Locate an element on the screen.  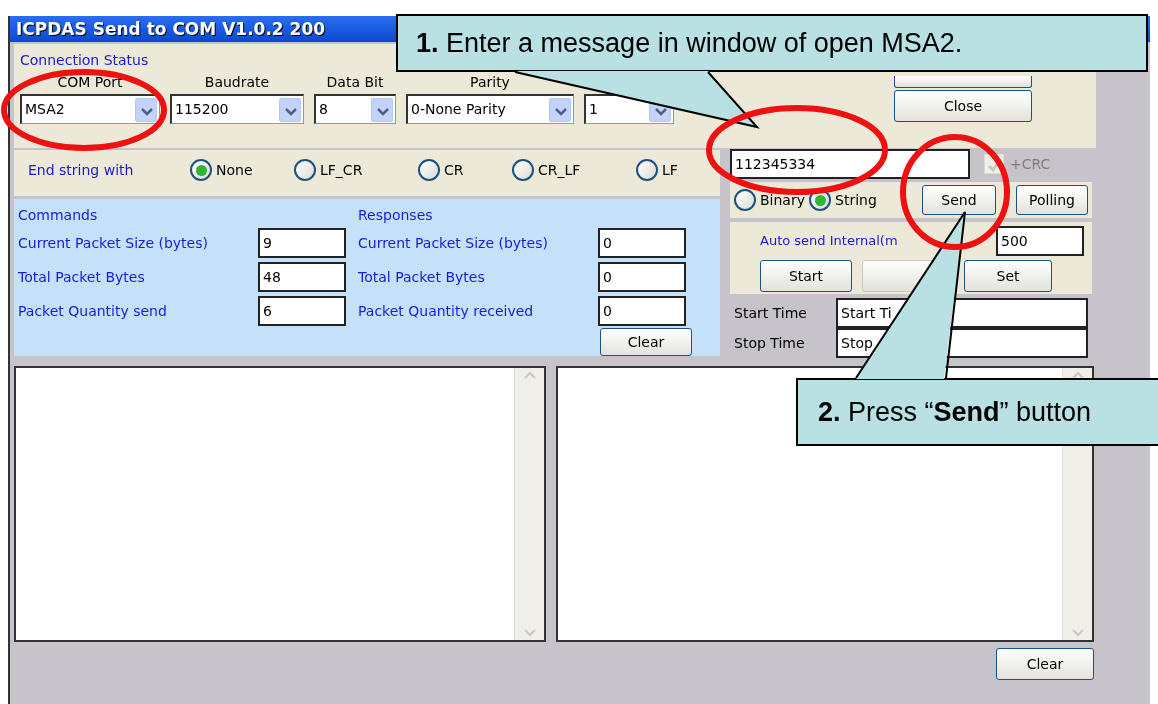
close-button: Close is located at coordinates (963, 106).